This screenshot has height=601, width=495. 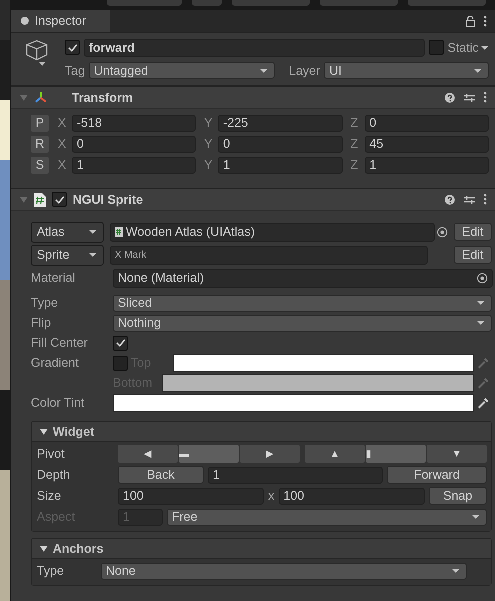 What do you see at coordinates (426, 144) in the screenshot?
I see `vector-field: 45` at bounding box center [426, 144].